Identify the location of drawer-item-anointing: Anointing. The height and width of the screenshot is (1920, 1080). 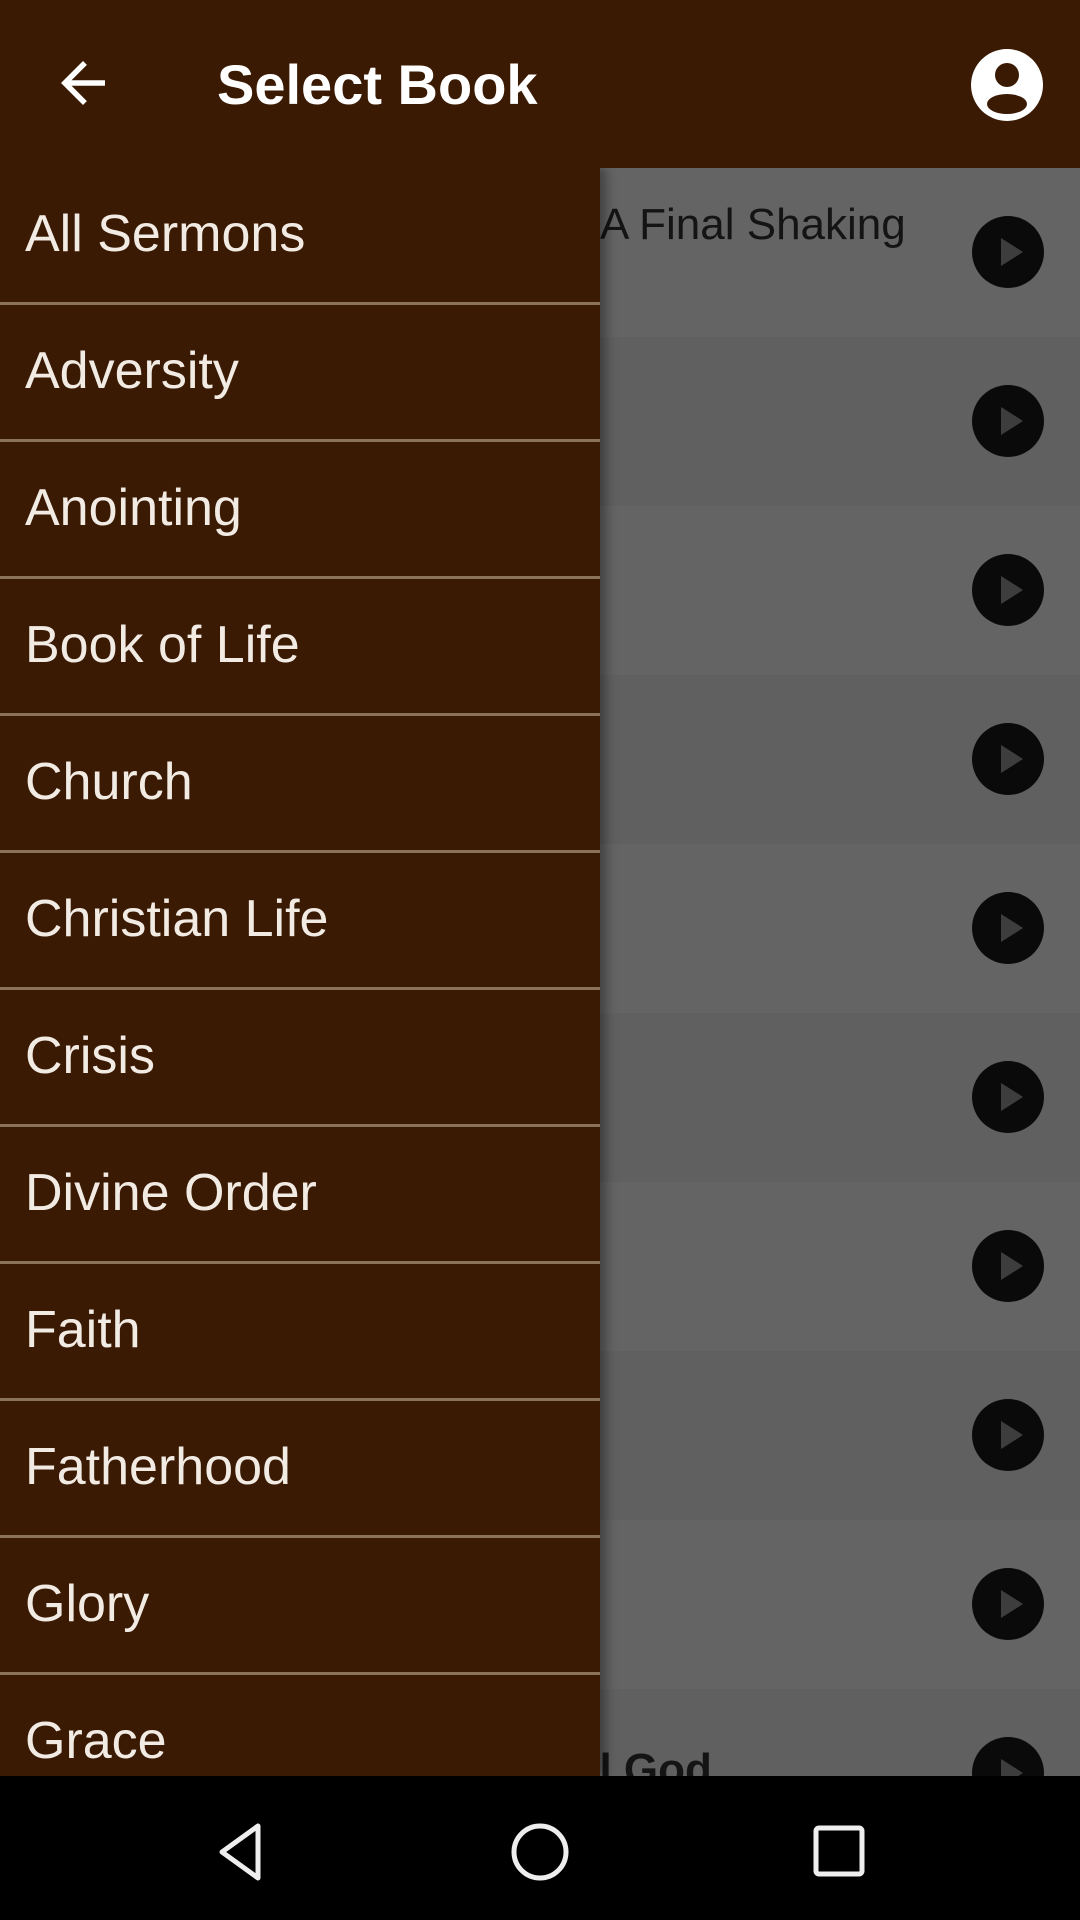
(300, 510).